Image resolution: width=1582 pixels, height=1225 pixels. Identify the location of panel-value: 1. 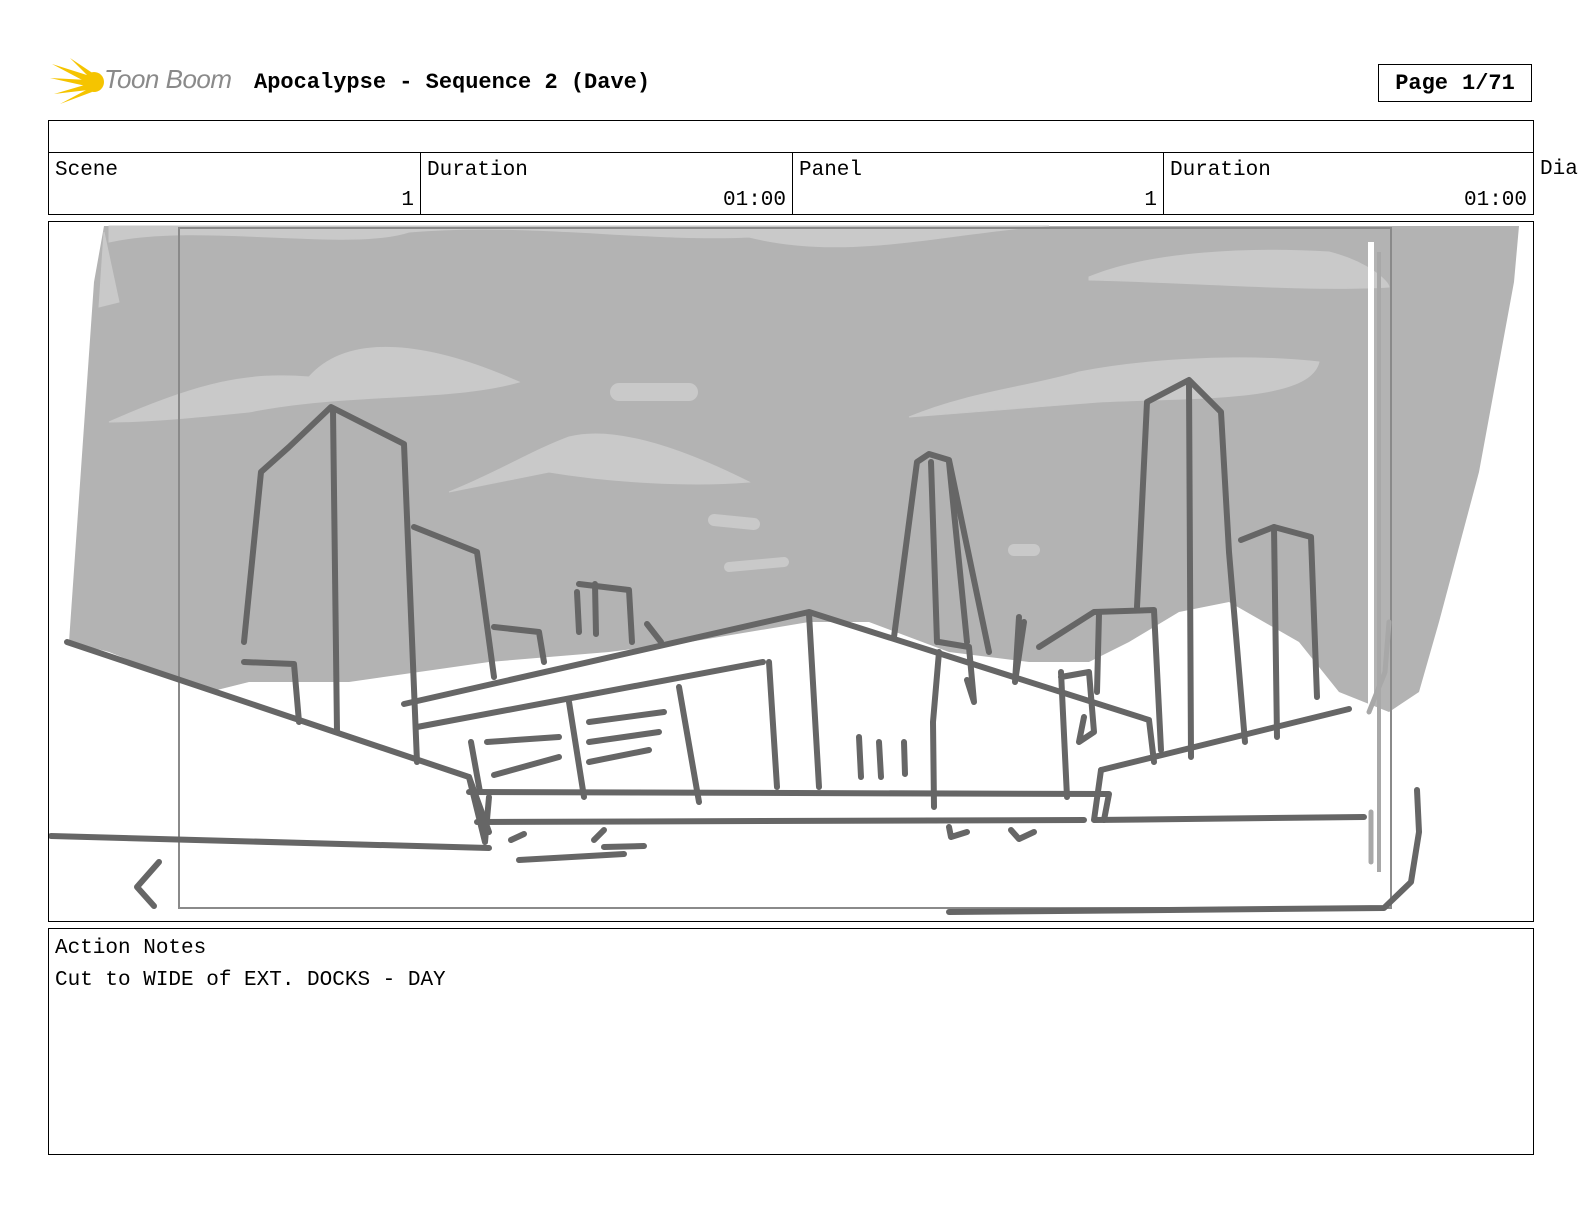
(1150, 200).